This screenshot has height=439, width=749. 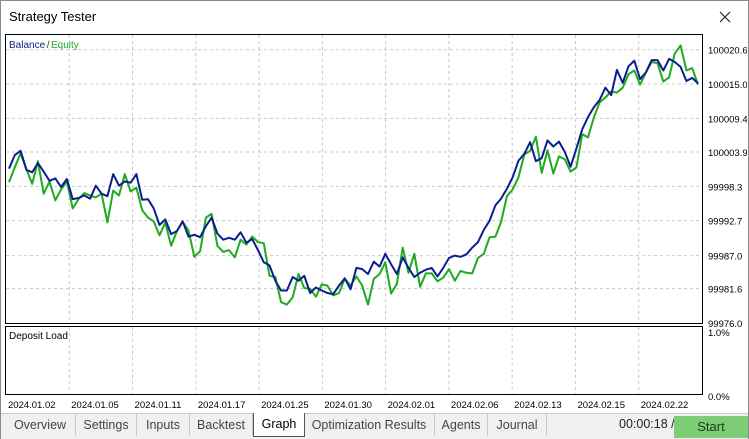 I want to click on deposit-panel-frame, so click(x=354, y=360).